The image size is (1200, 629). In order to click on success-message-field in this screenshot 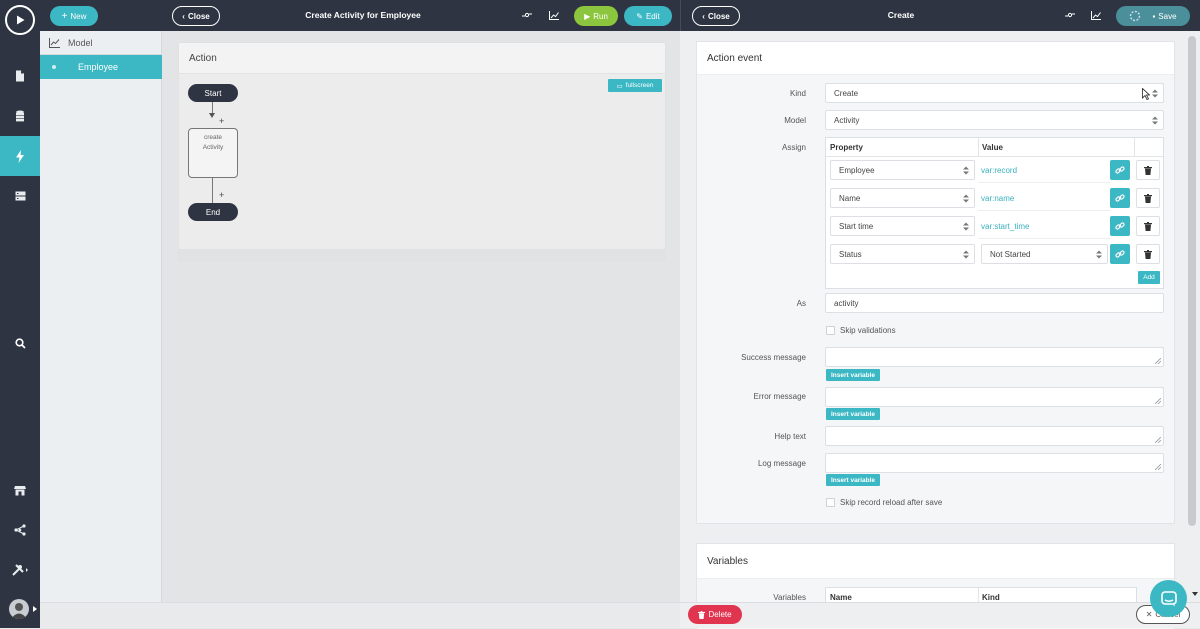, I will do `click(994, 357)`.